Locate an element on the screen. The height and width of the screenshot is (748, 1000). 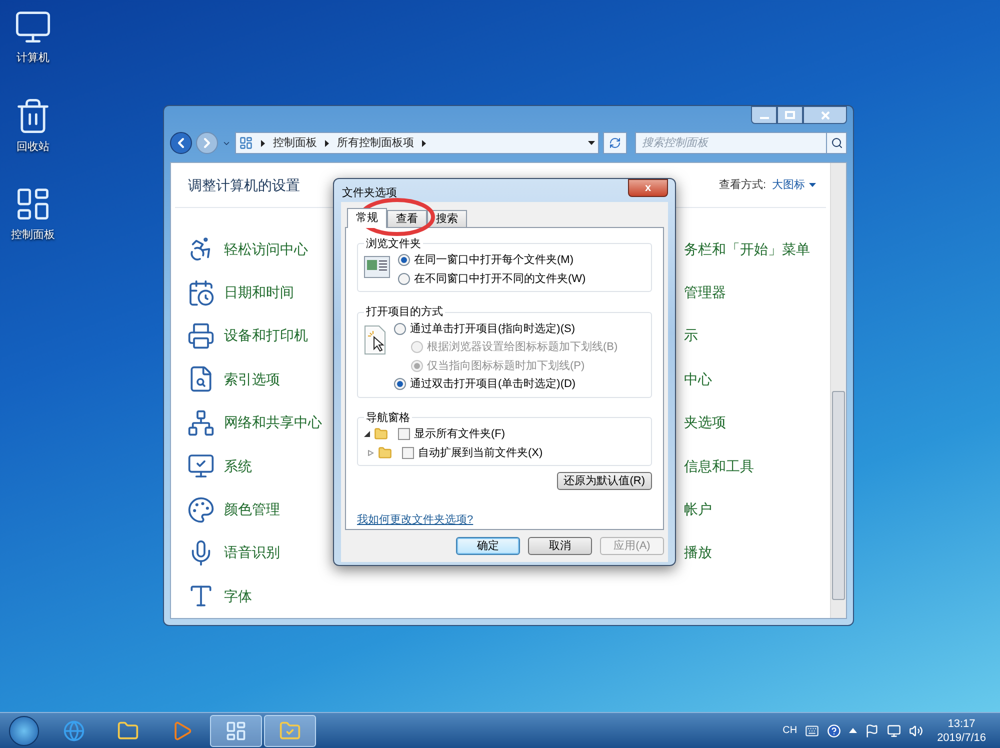
control-panel-link: 轻松访问中心 is located at coordinates (266, 249).